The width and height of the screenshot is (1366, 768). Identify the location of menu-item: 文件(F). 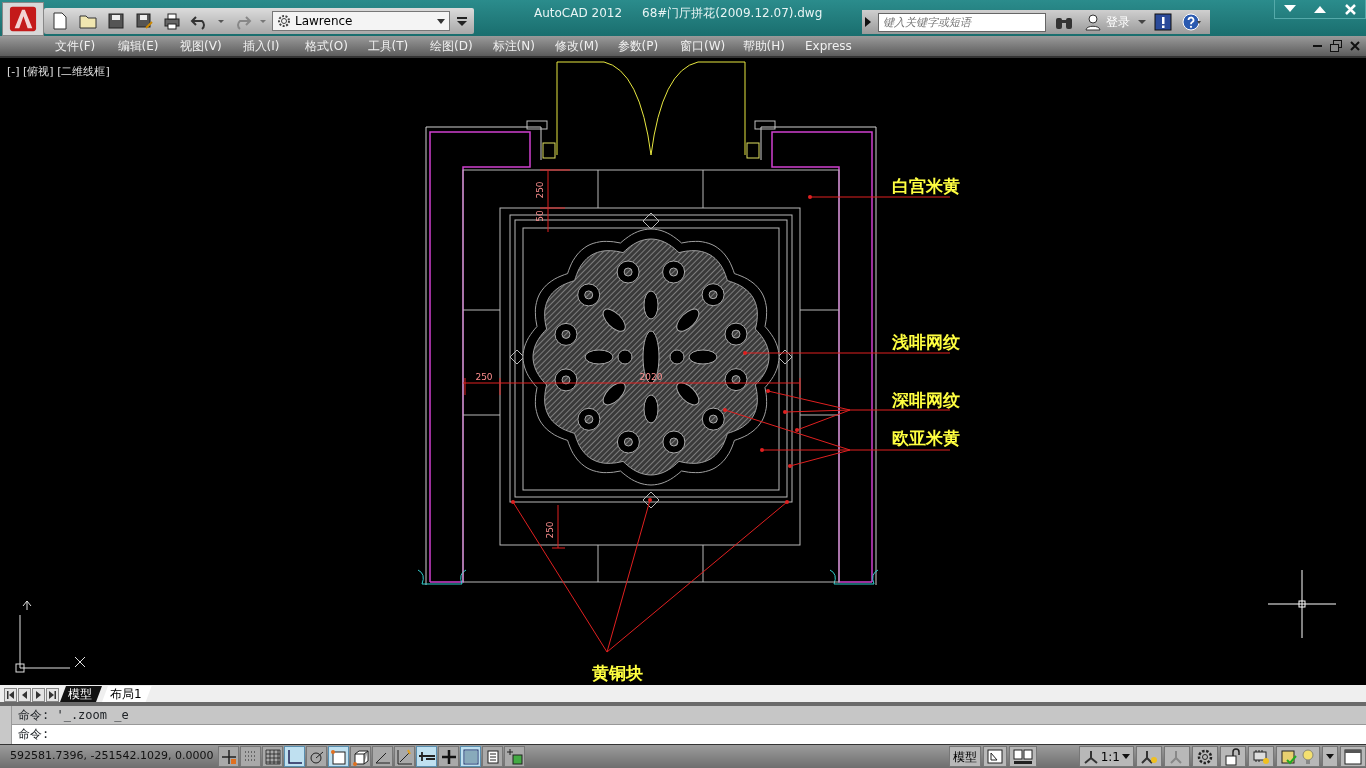
(86, 46).